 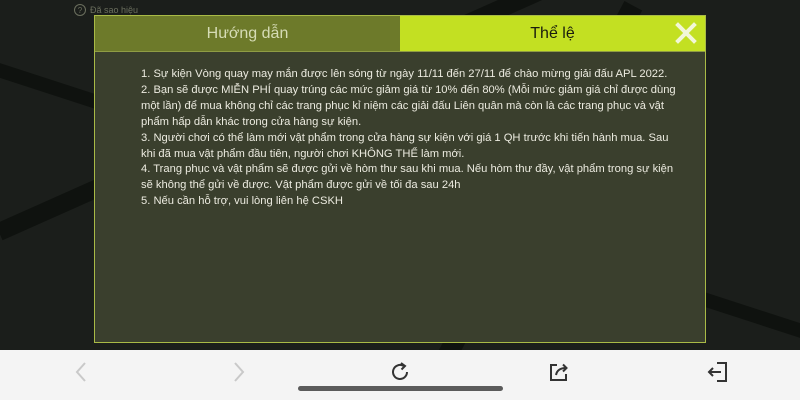 I want to click on share-button, so click(x=559, y=372).